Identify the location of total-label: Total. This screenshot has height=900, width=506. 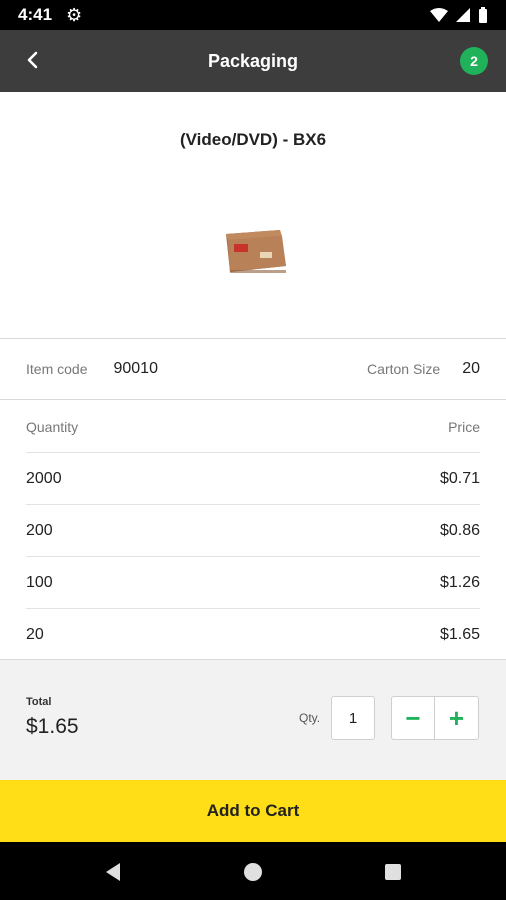
(39, 702).